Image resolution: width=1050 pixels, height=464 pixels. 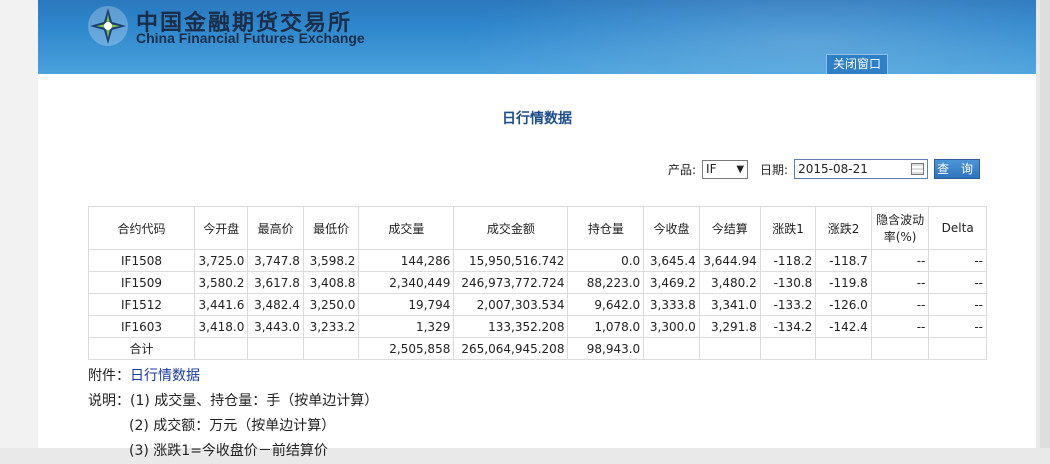 What do you see at coordinates (843, 348) in the screenshot?
I see `cell-change2` at bounding box center [843, 348].